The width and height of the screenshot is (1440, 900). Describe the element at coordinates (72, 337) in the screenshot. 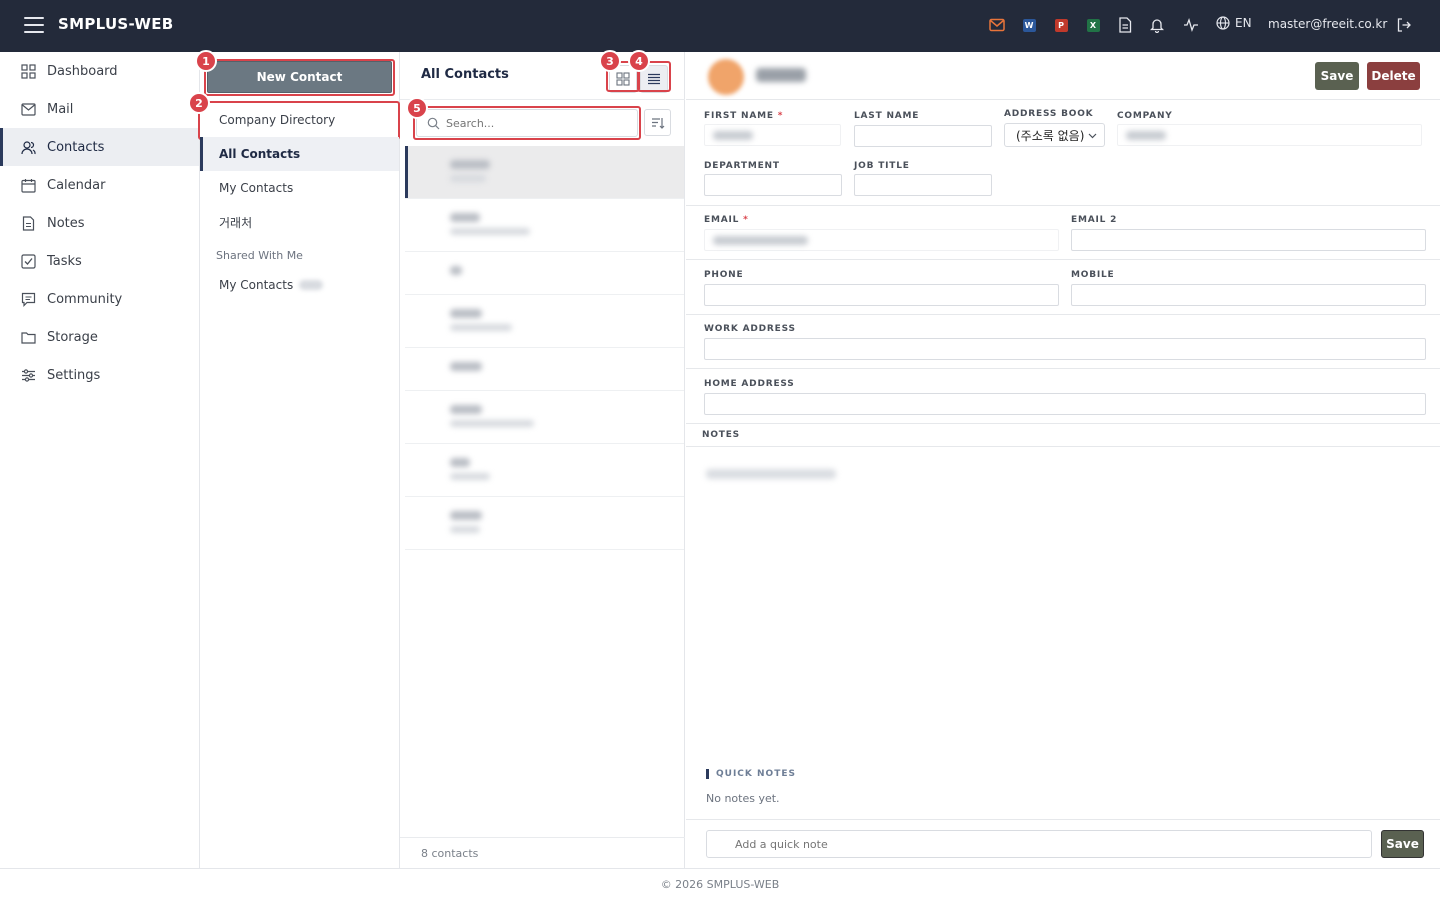

I see `nav-label: Storage` at that location.